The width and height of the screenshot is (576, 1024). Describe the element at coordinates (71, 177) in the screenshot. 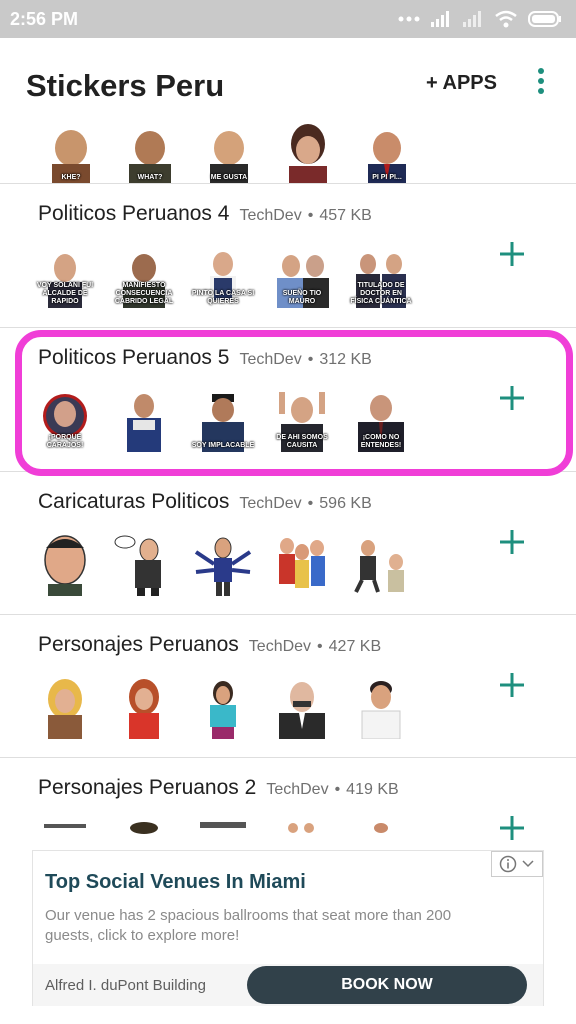

I see `sticker-caption: KHE?` at that location.